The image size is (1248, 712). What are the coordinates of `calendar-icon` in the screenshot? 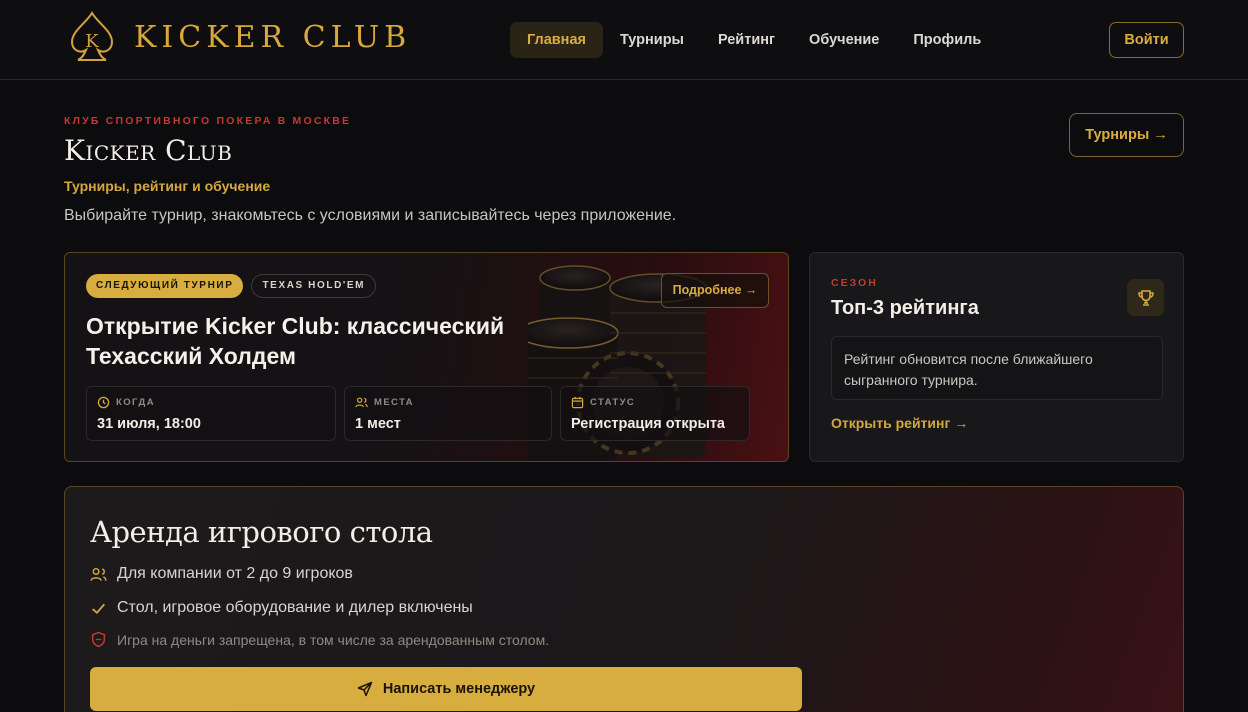 It's located at (577, 402).